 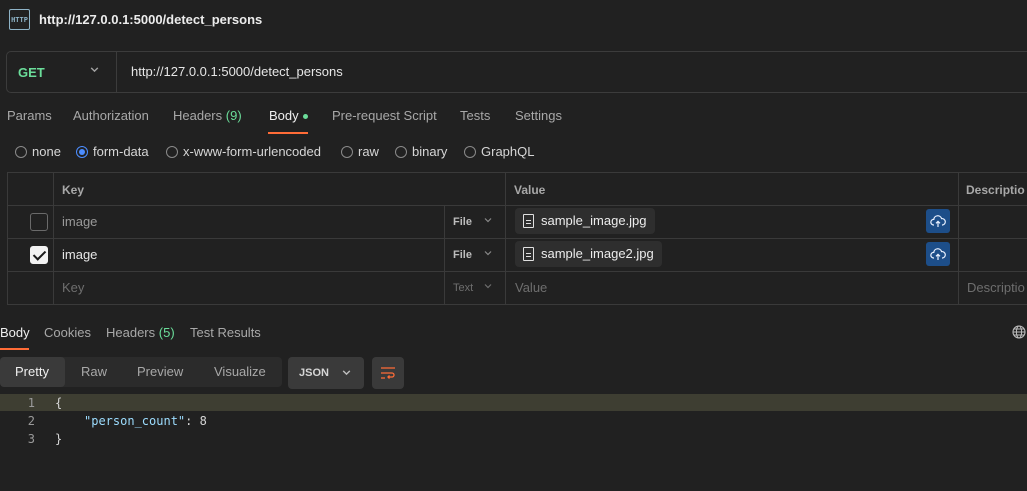 What do you see at coordinates (121, 151) in the screenshot?
I see `radio-label: form-data` at bounding box center [121, 151].